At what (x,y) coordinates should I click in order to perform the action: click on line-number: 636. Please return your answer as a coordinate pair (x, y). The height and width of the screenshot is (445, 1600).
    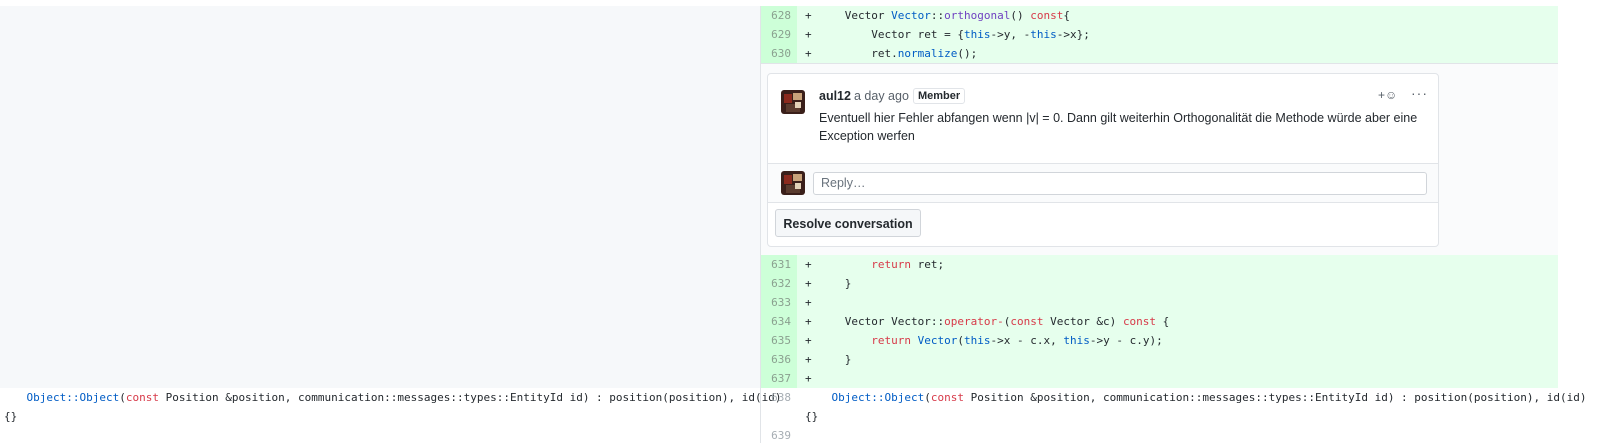
    Looking at the image, I should click on (779, 359).